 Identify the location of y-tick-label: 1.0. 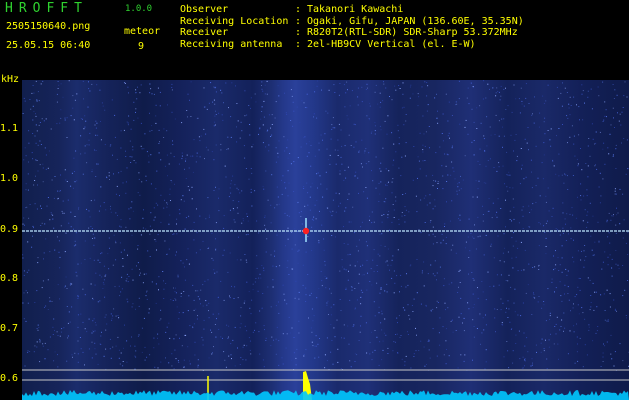
(9, 178).